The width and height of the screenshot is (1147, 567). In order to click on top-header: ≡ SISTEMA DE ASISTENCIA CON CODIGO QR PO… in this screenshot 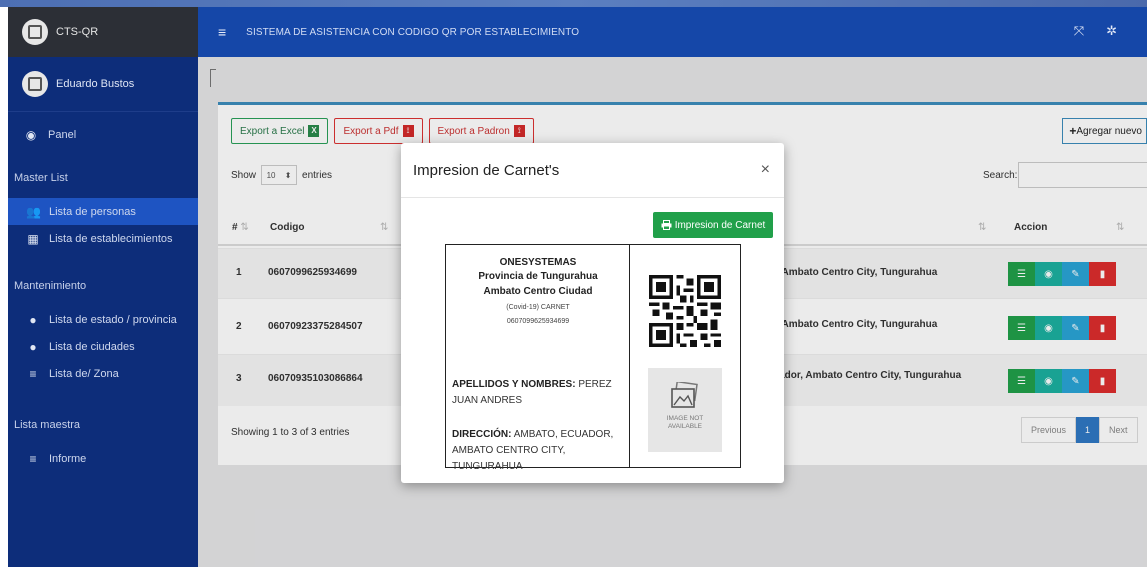, I will do `click(672, 32)`.